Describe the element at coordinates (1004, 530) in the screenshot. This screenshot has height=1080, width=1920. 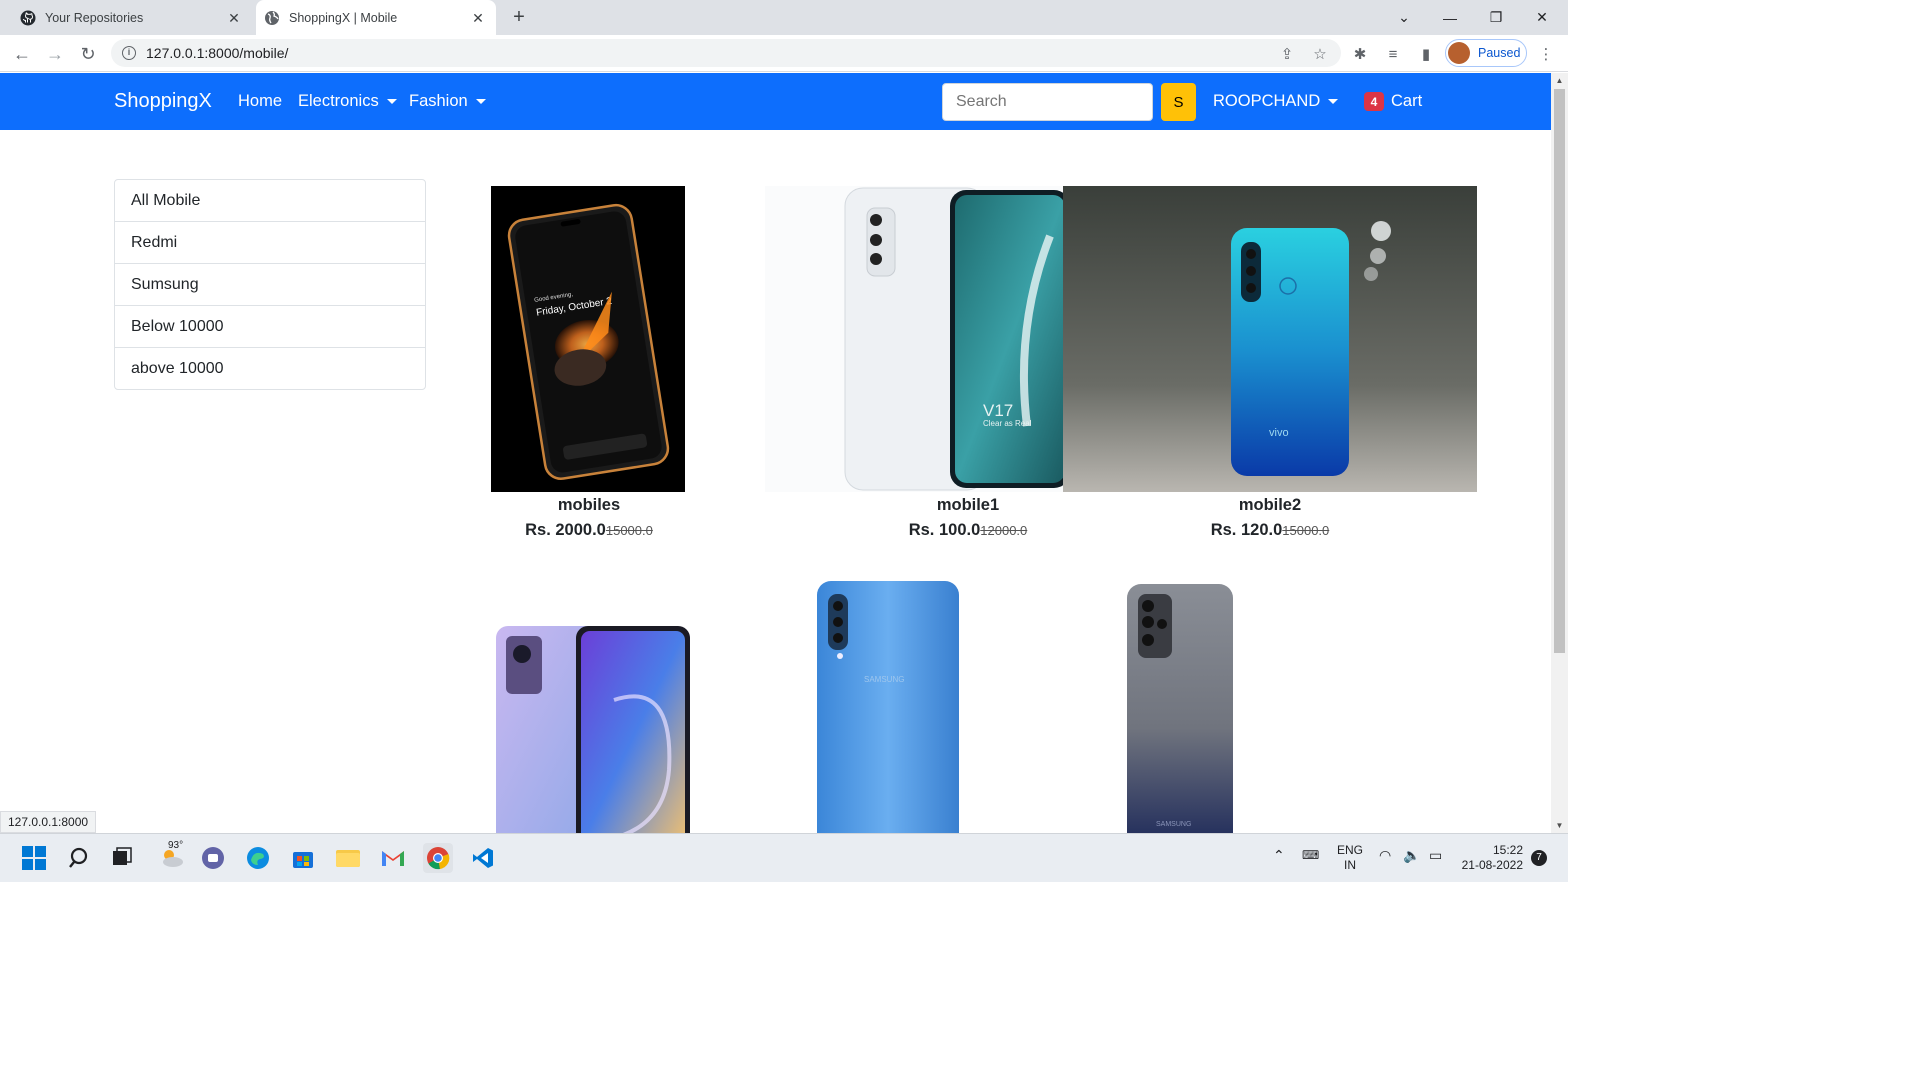
I see `original-price: 12000.0` at that location.